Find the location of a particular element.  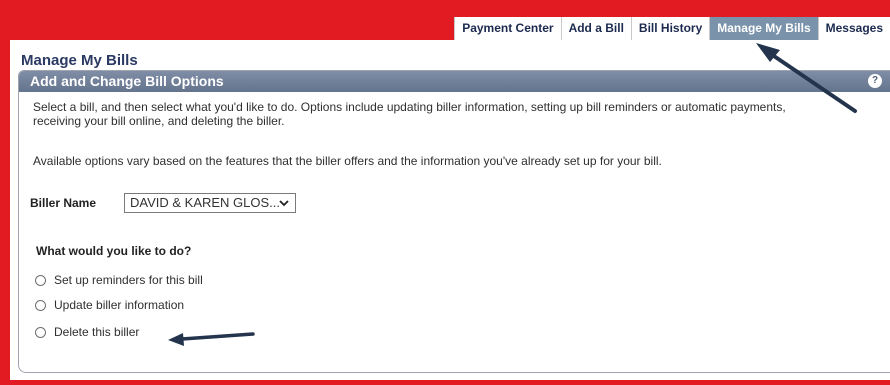

tab-add-a-bill: Add a Bill is located at coordinates (595, 28).